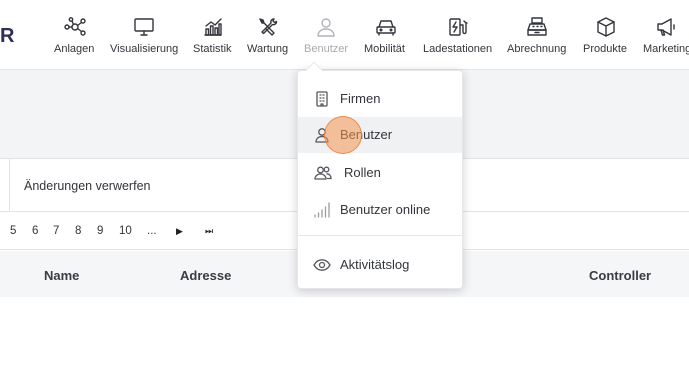  I want to click on menu-item-label: Firmen, so click(360, 98).